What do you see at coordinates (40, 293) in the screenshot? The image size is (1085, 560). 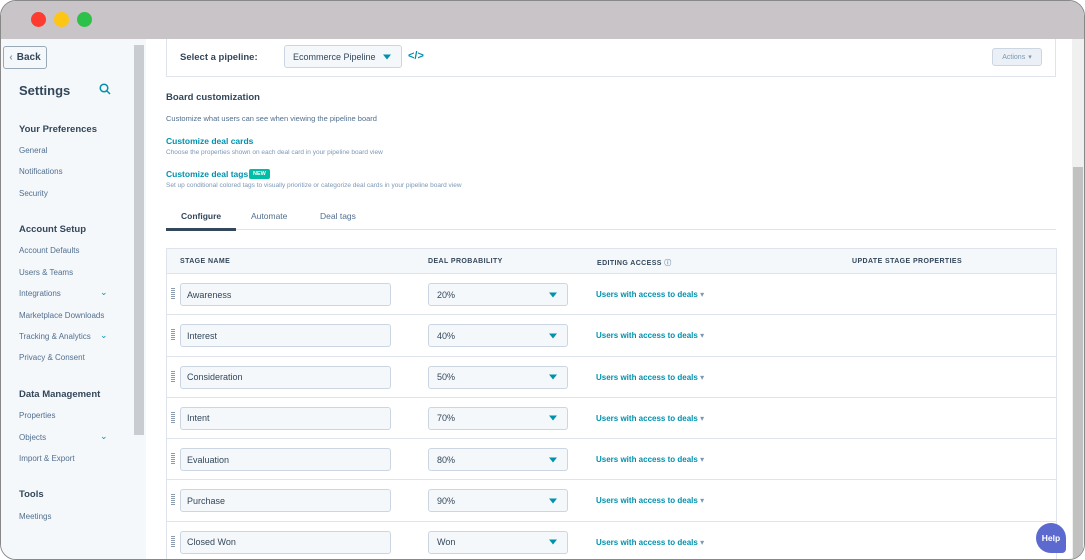 I see `sidebar-item: Integrations` at bounding box center [40, 293].